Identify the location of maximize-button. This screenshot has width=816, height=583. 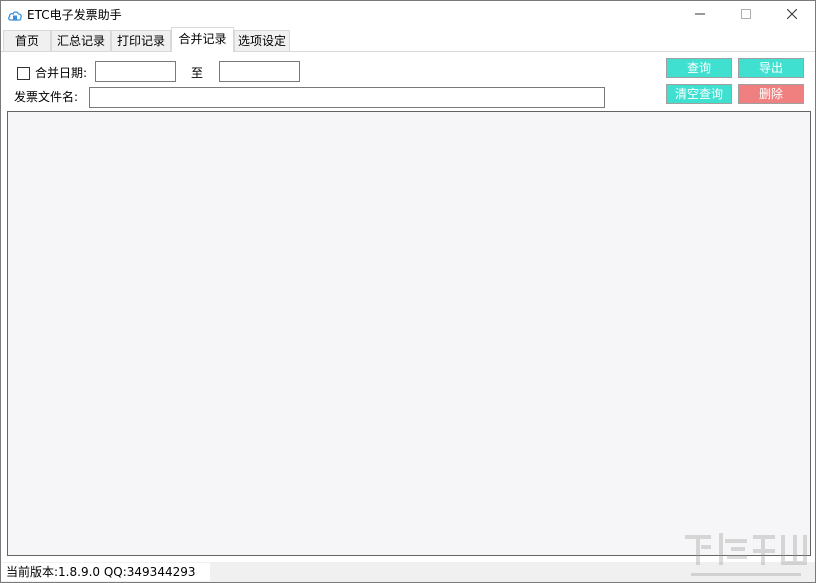
(746, 15).